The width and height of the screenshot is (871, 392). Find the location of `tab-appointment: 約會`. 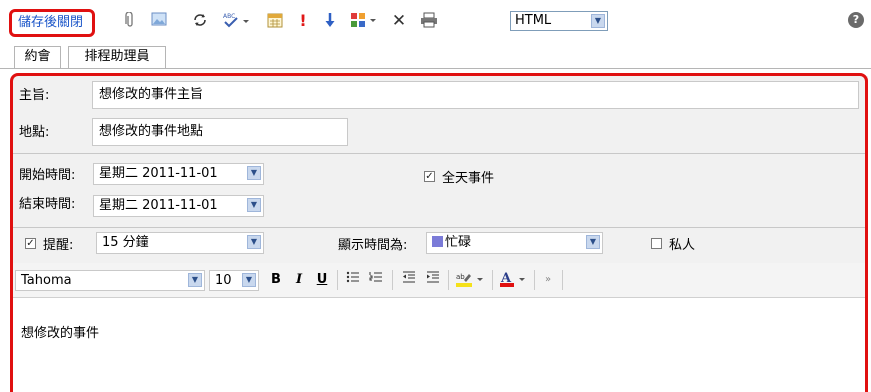

tab-appointment: 約會 is located at coordinates (37, 57).